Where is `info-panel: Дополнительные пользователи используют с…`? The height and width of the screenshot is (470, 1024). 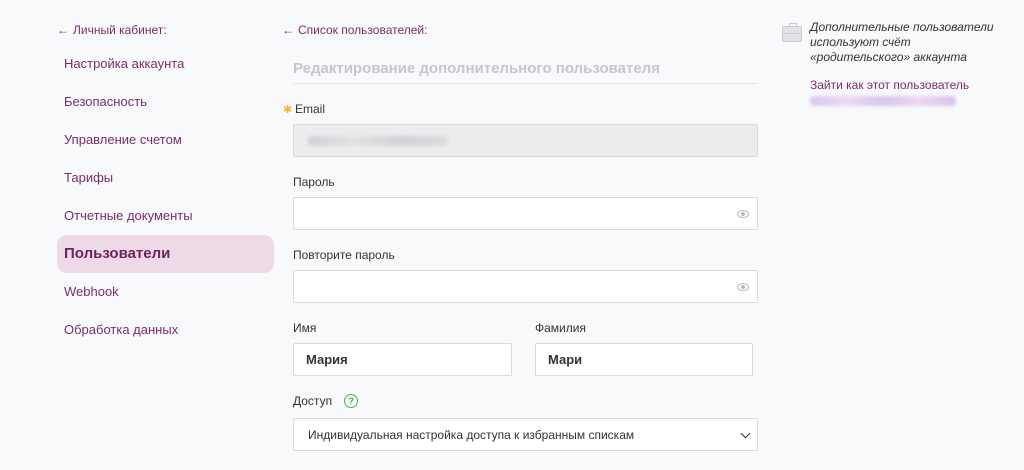 info-panel: Дополнительные пользователи используют с… is located at coordinates (892, 63).